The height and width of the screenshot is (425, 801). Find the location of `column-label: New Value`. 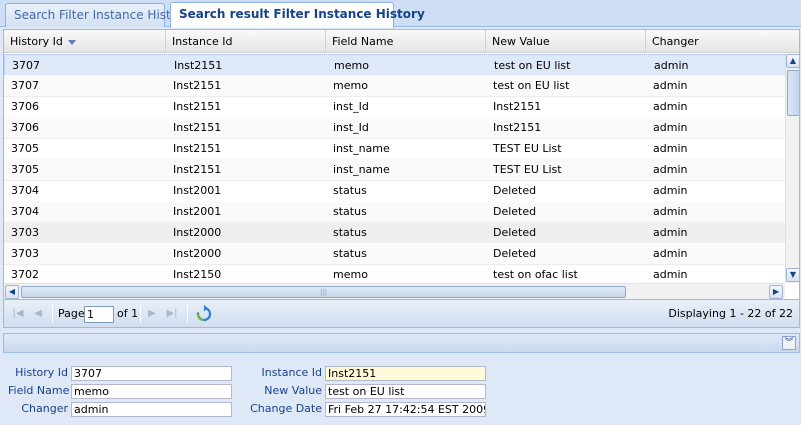

column-label: New Value is located at coordinates (521, 41).